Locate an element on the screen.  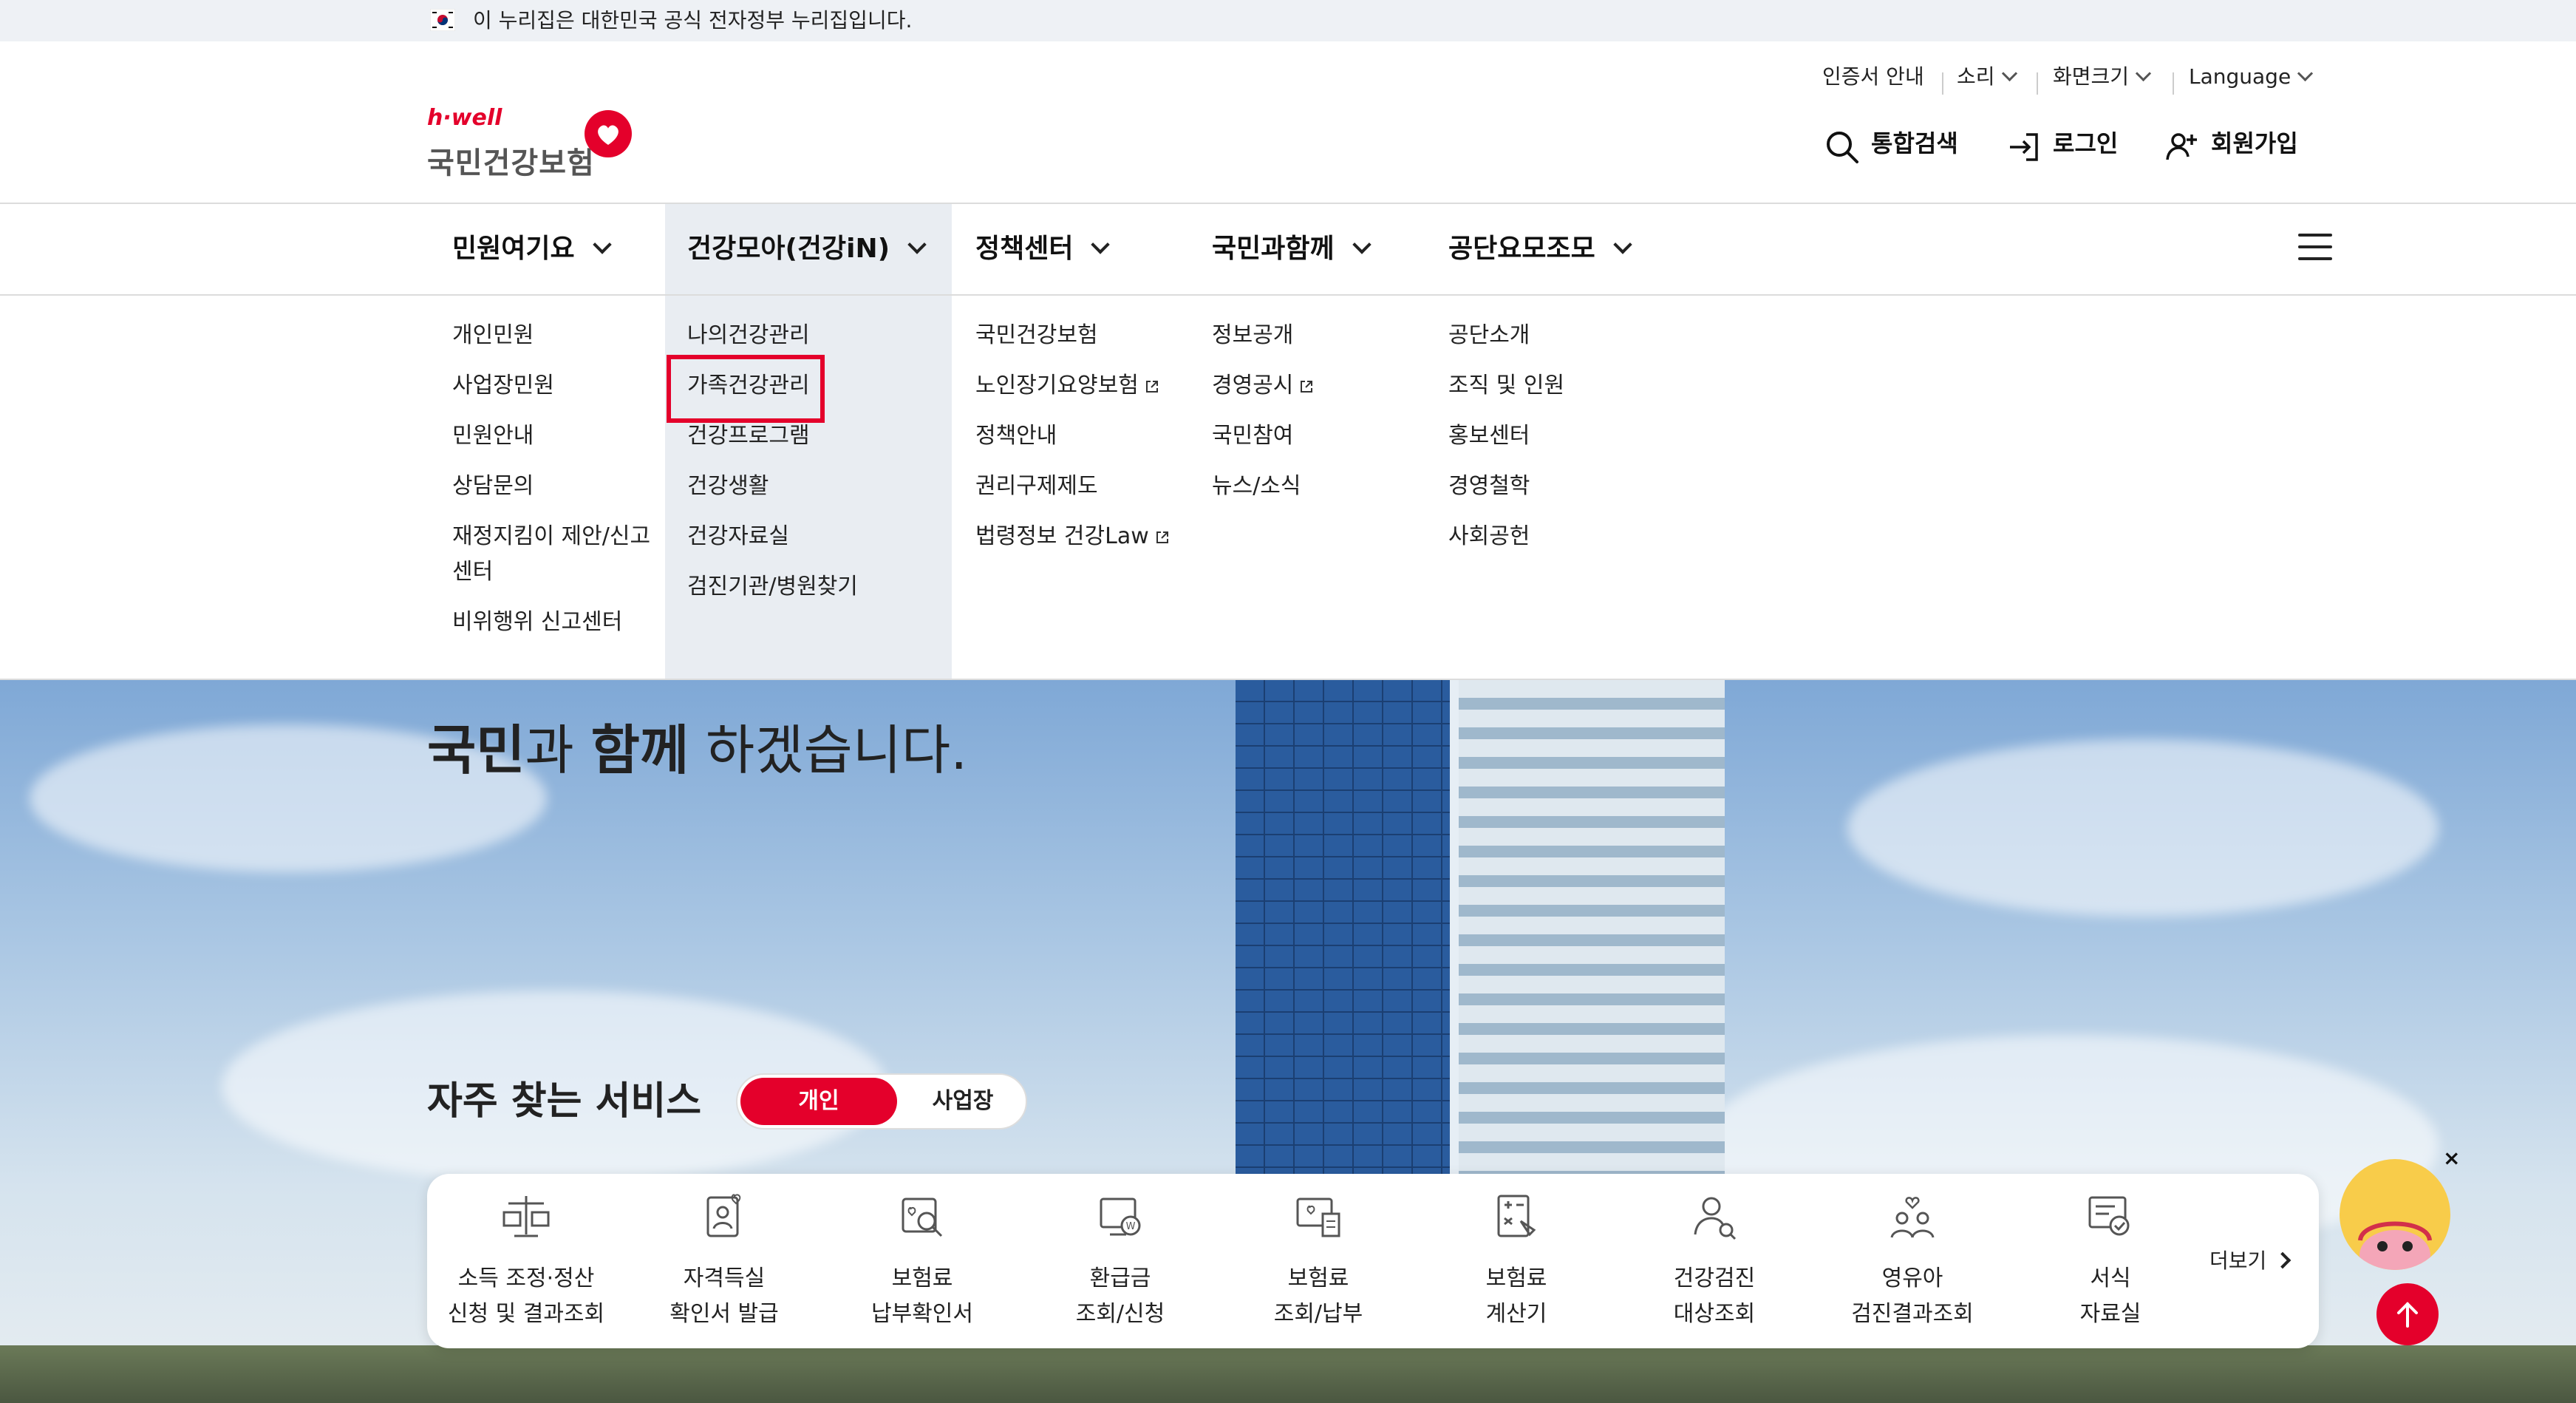
menu-item: 법령정보 건강Law is located at coordinates (1081, 536).